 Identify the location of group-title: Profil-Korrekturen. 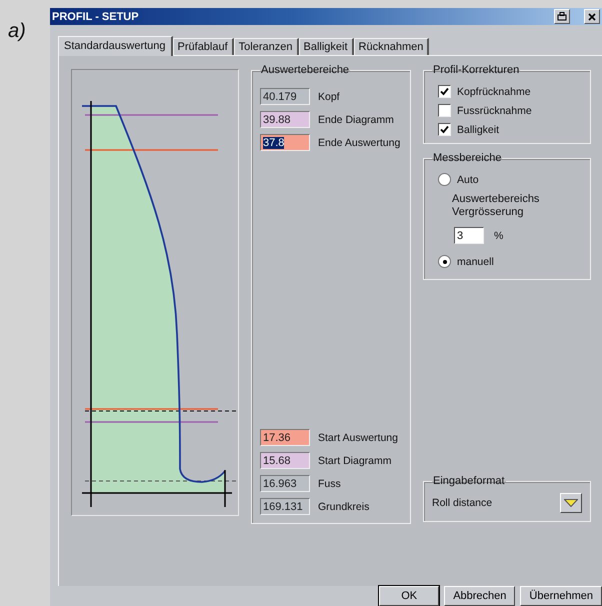
(476, 70).